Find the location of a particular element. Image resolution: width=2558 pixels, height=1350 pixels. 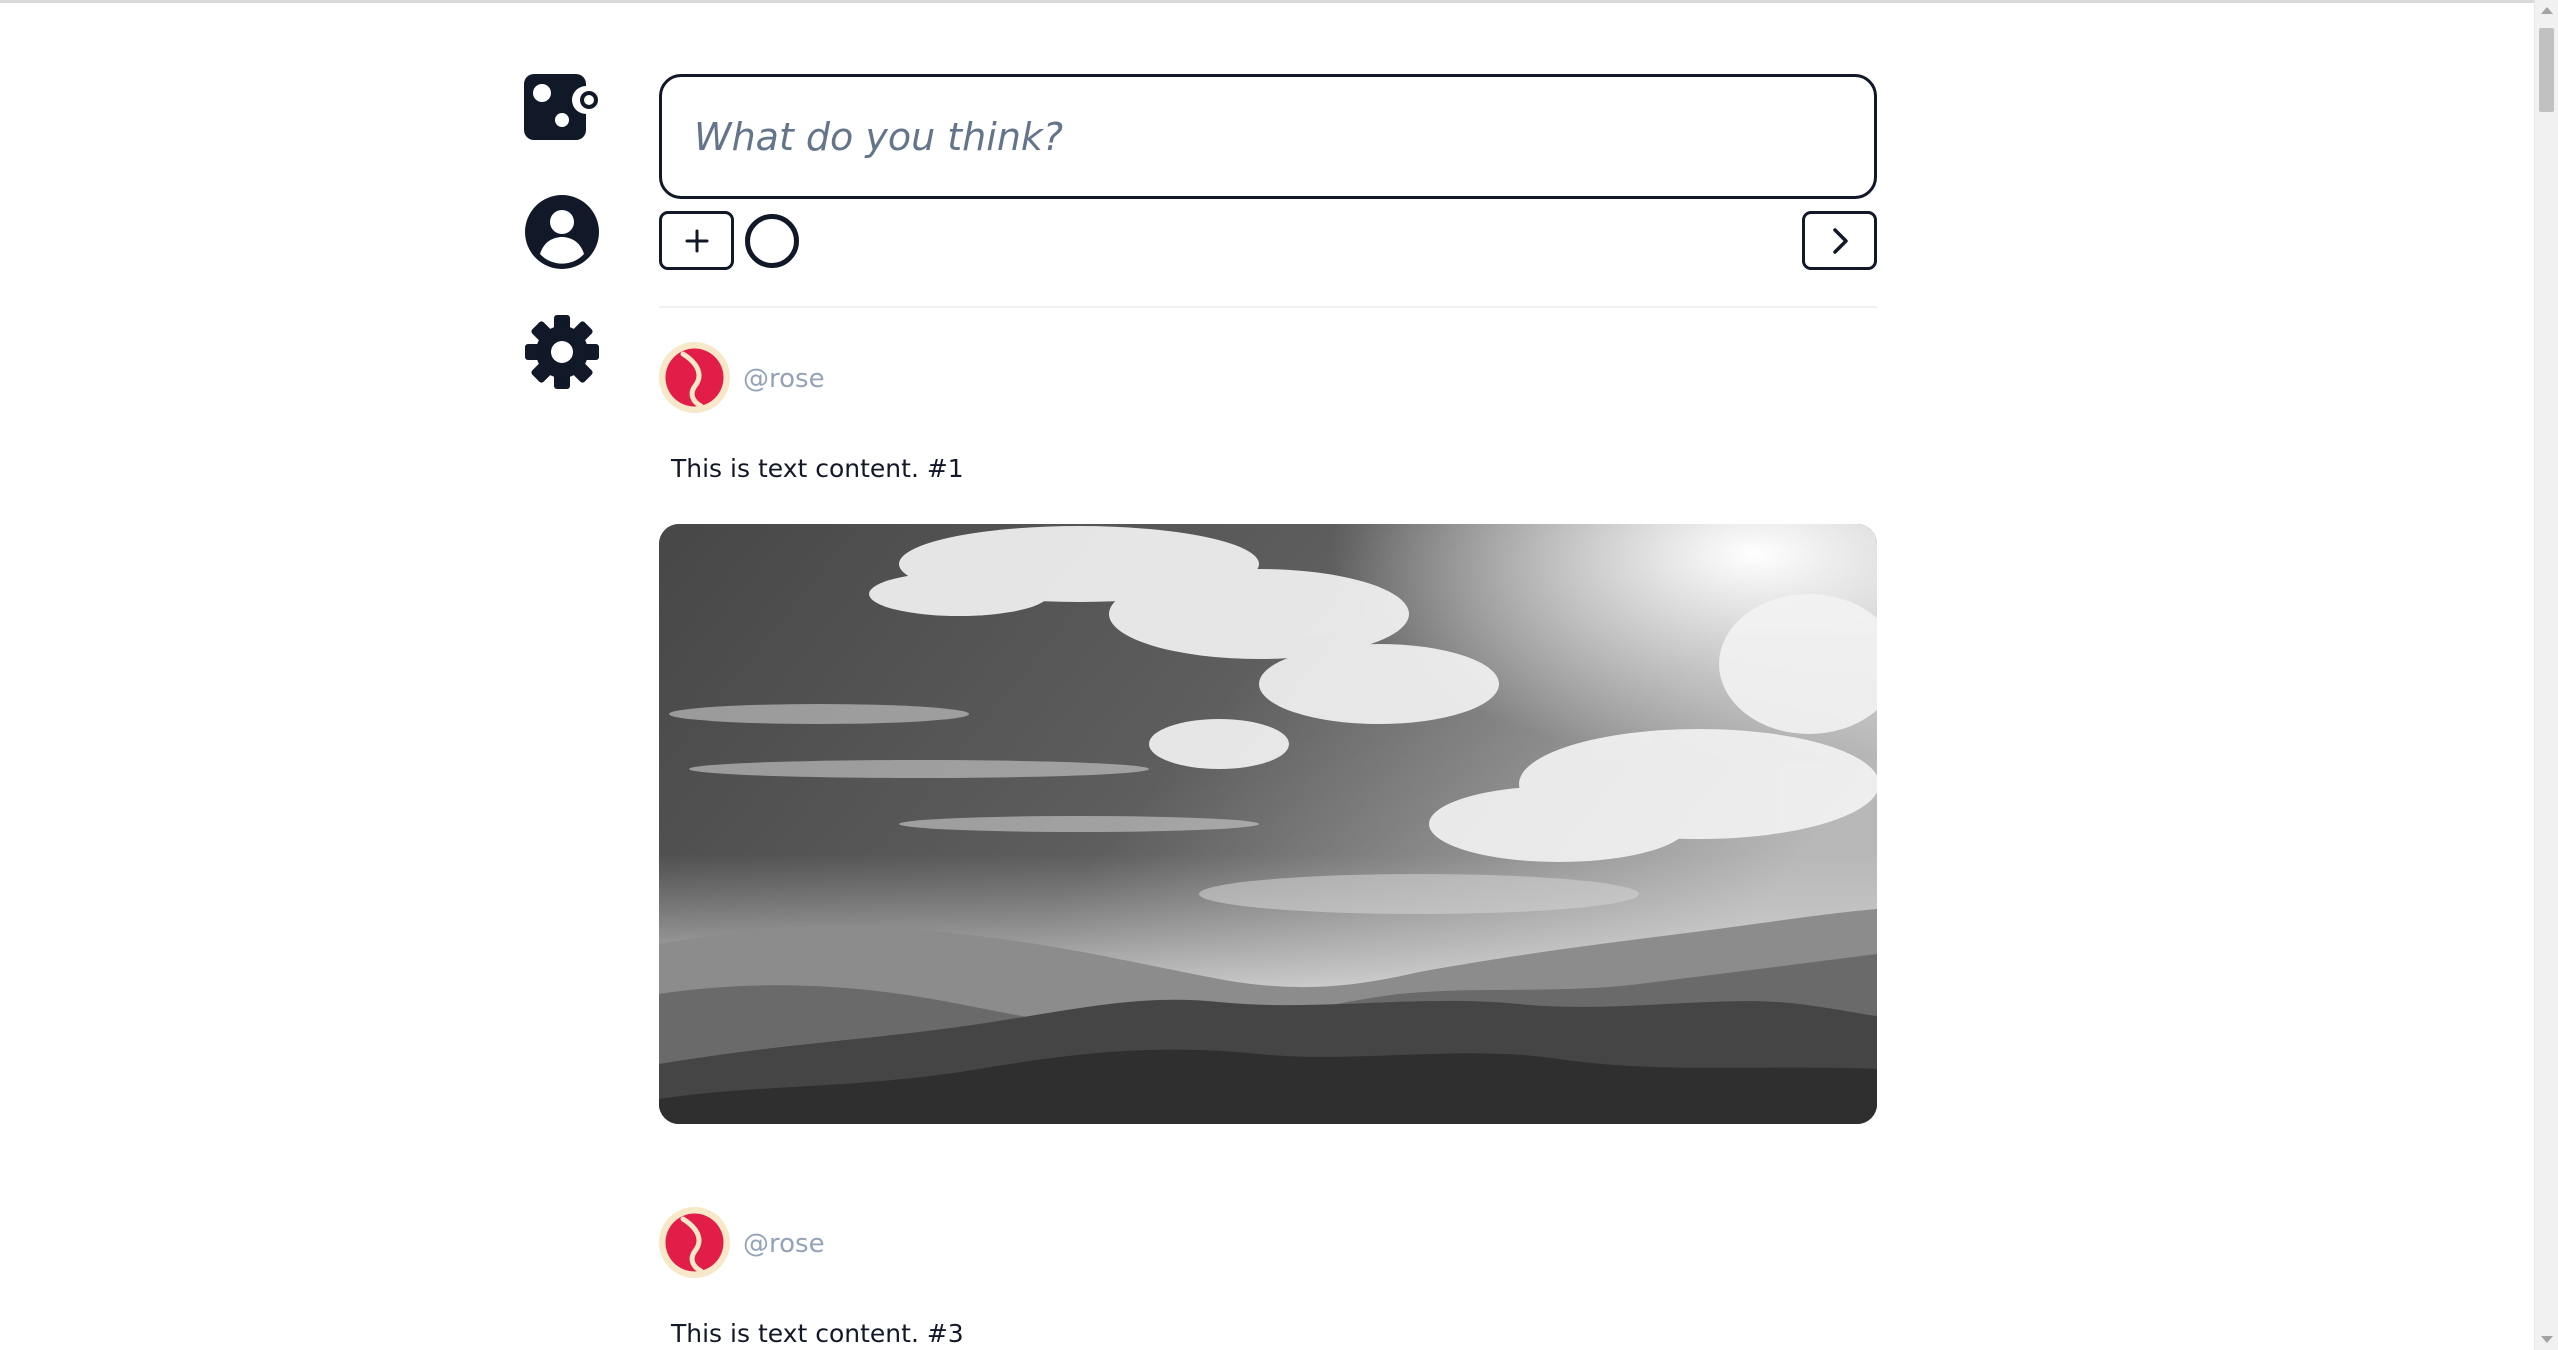

scroll-up-icon is located at coordinates (2547, 10).